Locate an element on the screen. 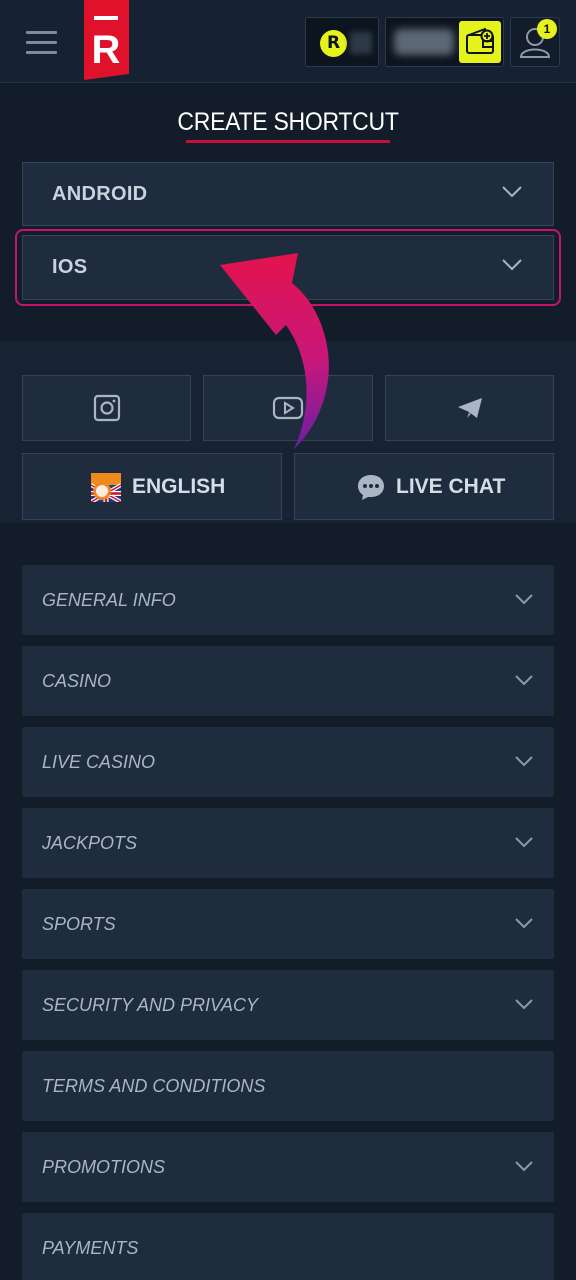 The height and width of the screenshot is (1280, 576). android-dropdown: ANDROID is located at coordinates (288, 194).